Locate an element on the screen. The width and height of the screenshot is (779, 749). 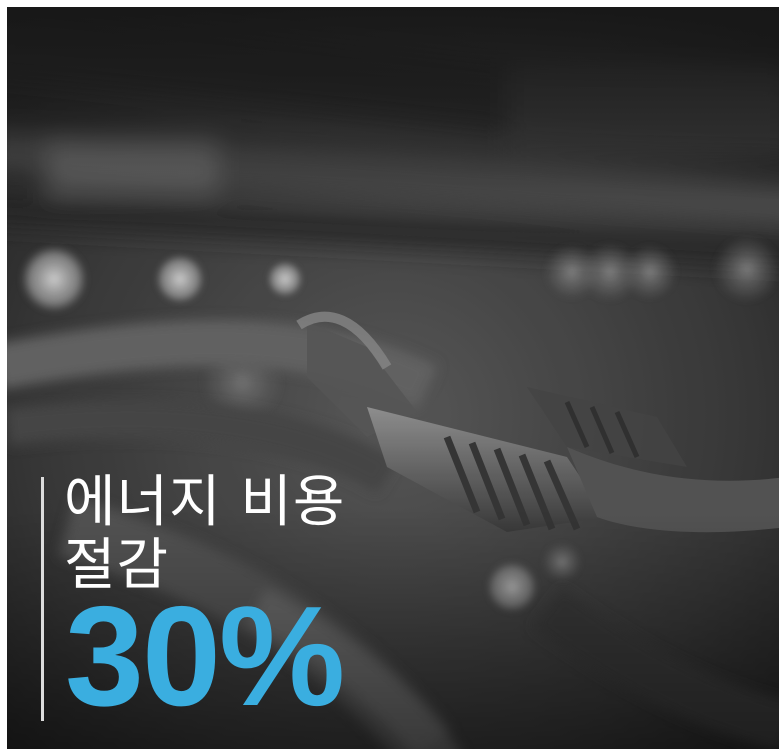
headline-value: 30% is located at coordinates (205, 656).